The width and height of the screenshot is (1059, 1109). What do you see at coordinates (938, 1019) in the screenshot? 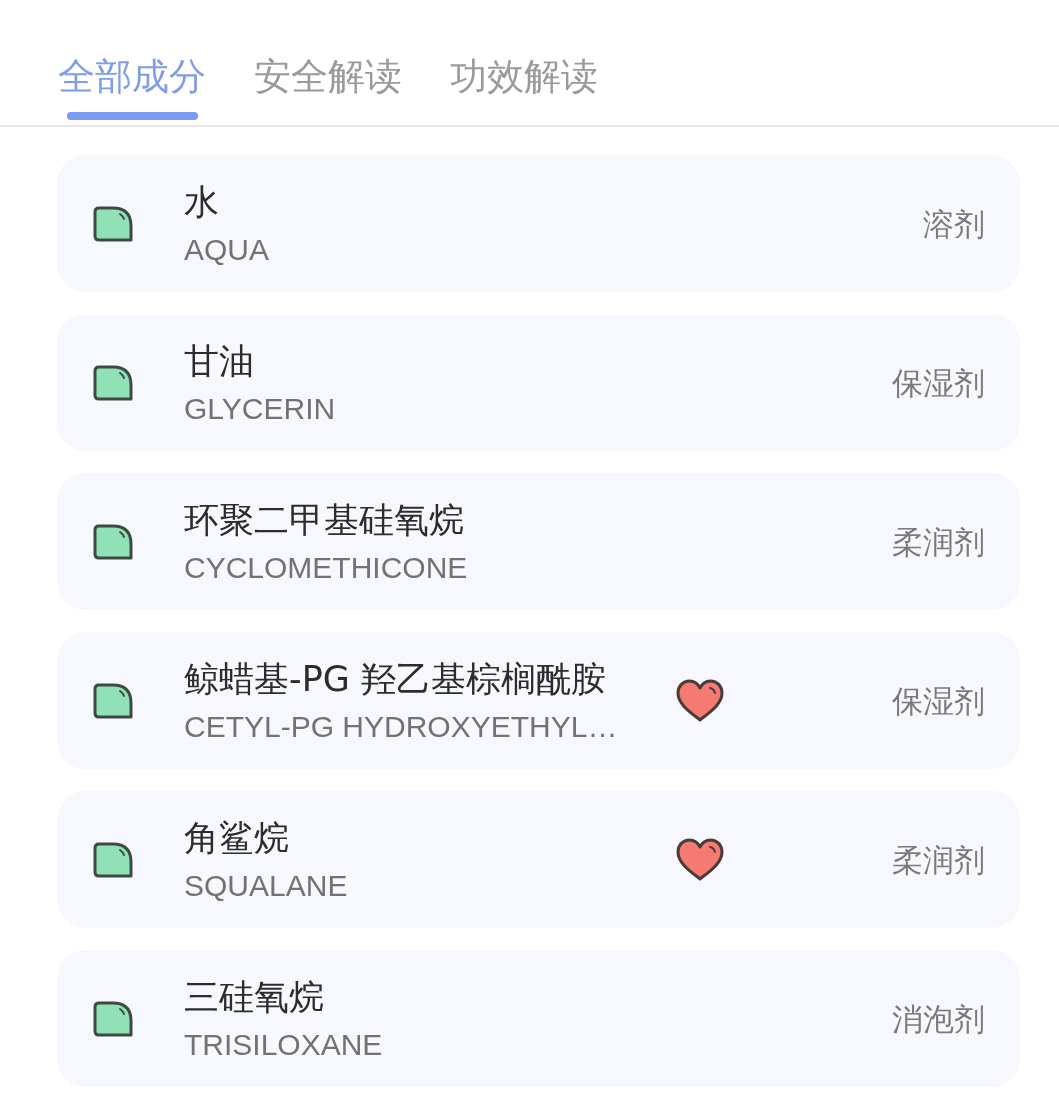
I see `function-label: 消泡剂` at bounding box center [938, 1019].